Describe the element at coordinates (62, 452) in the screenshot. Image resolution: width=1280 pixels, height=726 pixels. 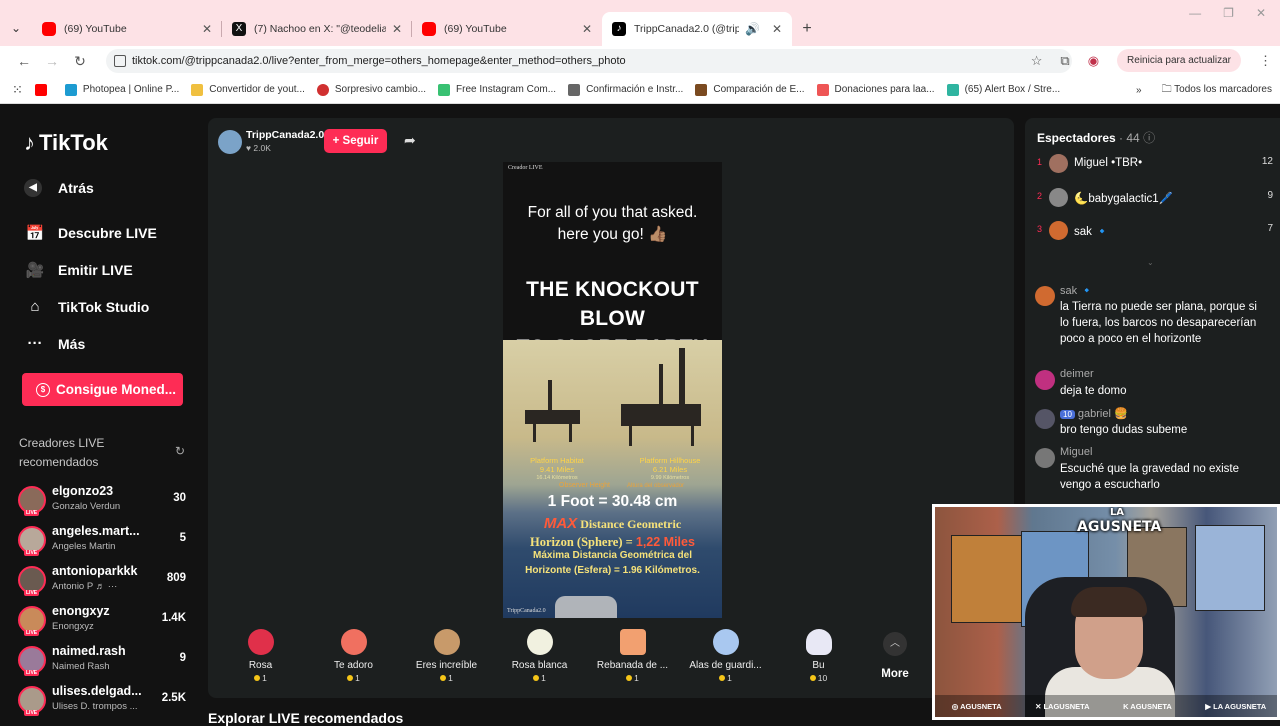
I see `recommended-creators-title: Creadores LIVE recomendados` at that location.